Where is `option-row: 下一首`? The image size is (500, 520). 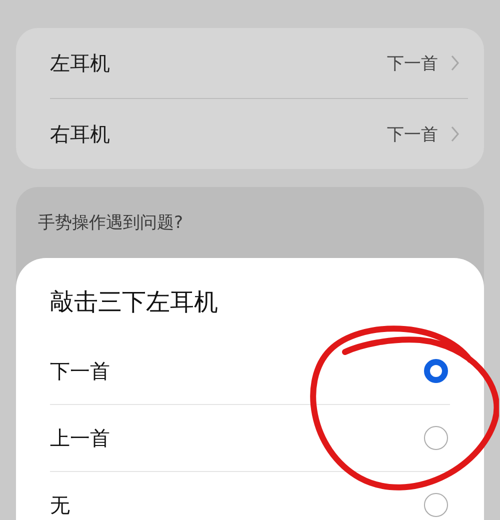 option-row: 下一首 is located at coordinates (250, 371).